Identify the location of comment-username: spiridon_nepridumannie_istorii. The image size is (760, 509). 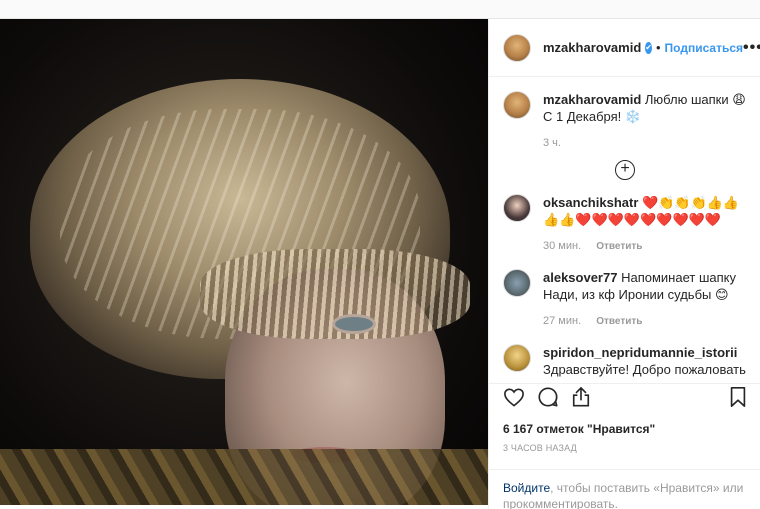
(640, 352).